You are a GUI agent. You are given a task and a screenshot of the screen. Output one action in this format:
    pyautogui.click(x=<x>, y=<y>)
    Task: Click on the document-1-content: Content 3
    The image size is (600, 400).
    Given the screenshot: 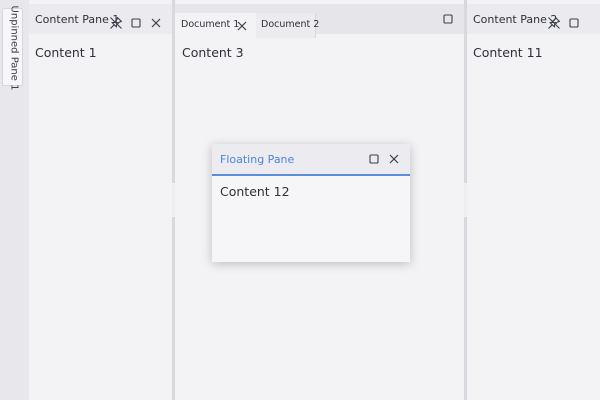 What is the action you would take?
    pyautogui.click(x=213, y=52)
    